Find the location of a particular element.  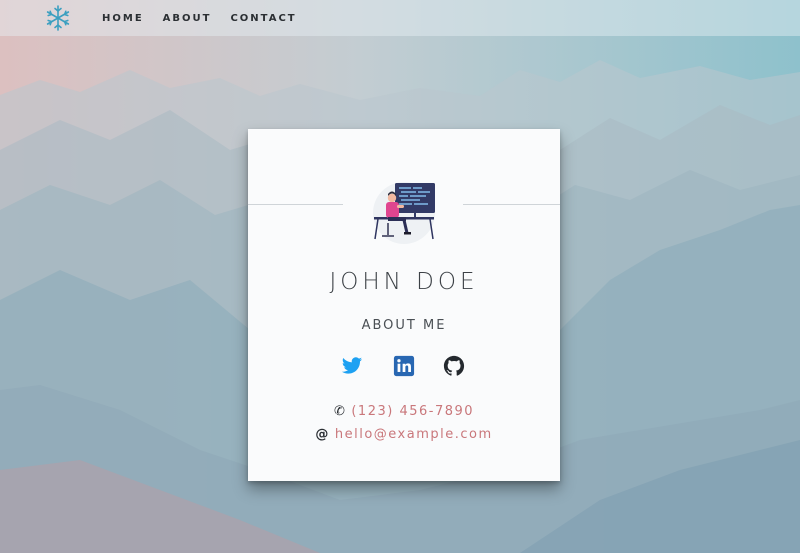

phone-icon: ✆ is located at coordinates (340, 411).